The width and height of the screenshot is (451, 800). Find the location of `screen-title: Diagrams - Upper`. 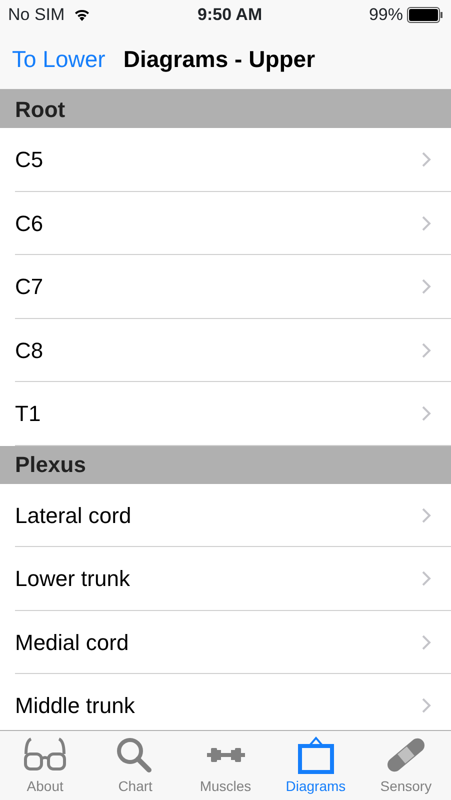

screen-title: Diagrams - Upper is located at coordinates (219, 59).